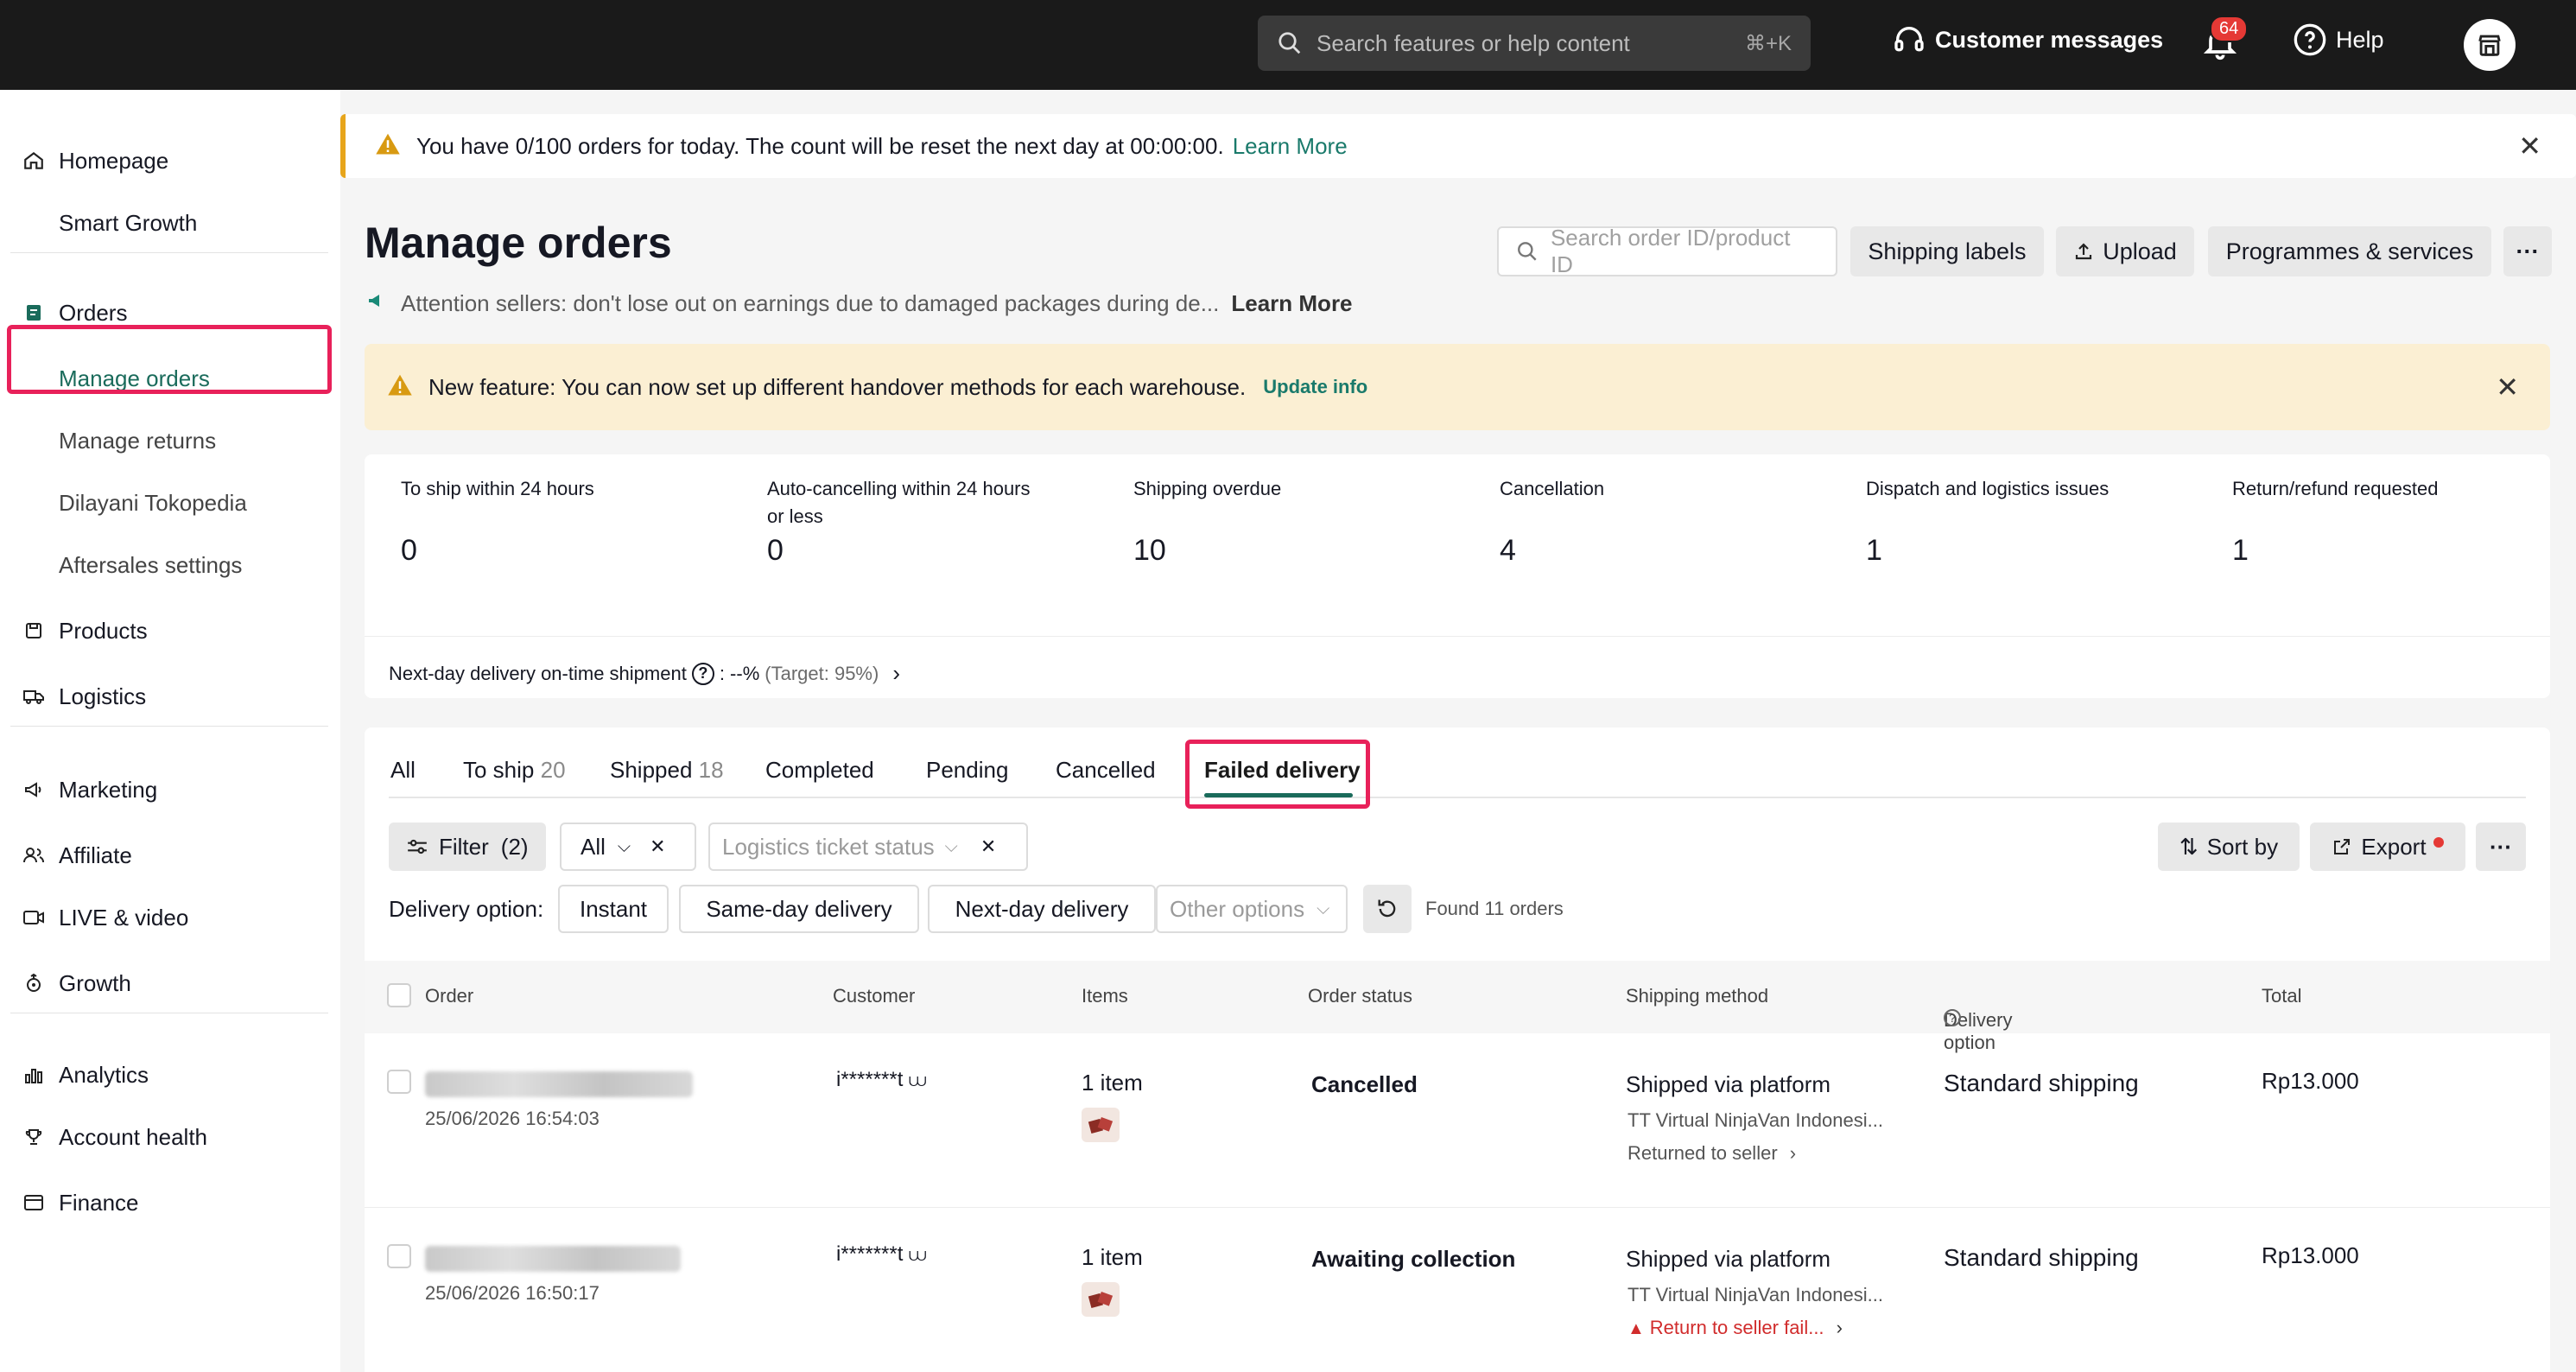 This screenshot has width=2576, height=1372. I want to click on logistics-ticket-select: Logistics ticket status ⌵ ✕, so click(868, 847).